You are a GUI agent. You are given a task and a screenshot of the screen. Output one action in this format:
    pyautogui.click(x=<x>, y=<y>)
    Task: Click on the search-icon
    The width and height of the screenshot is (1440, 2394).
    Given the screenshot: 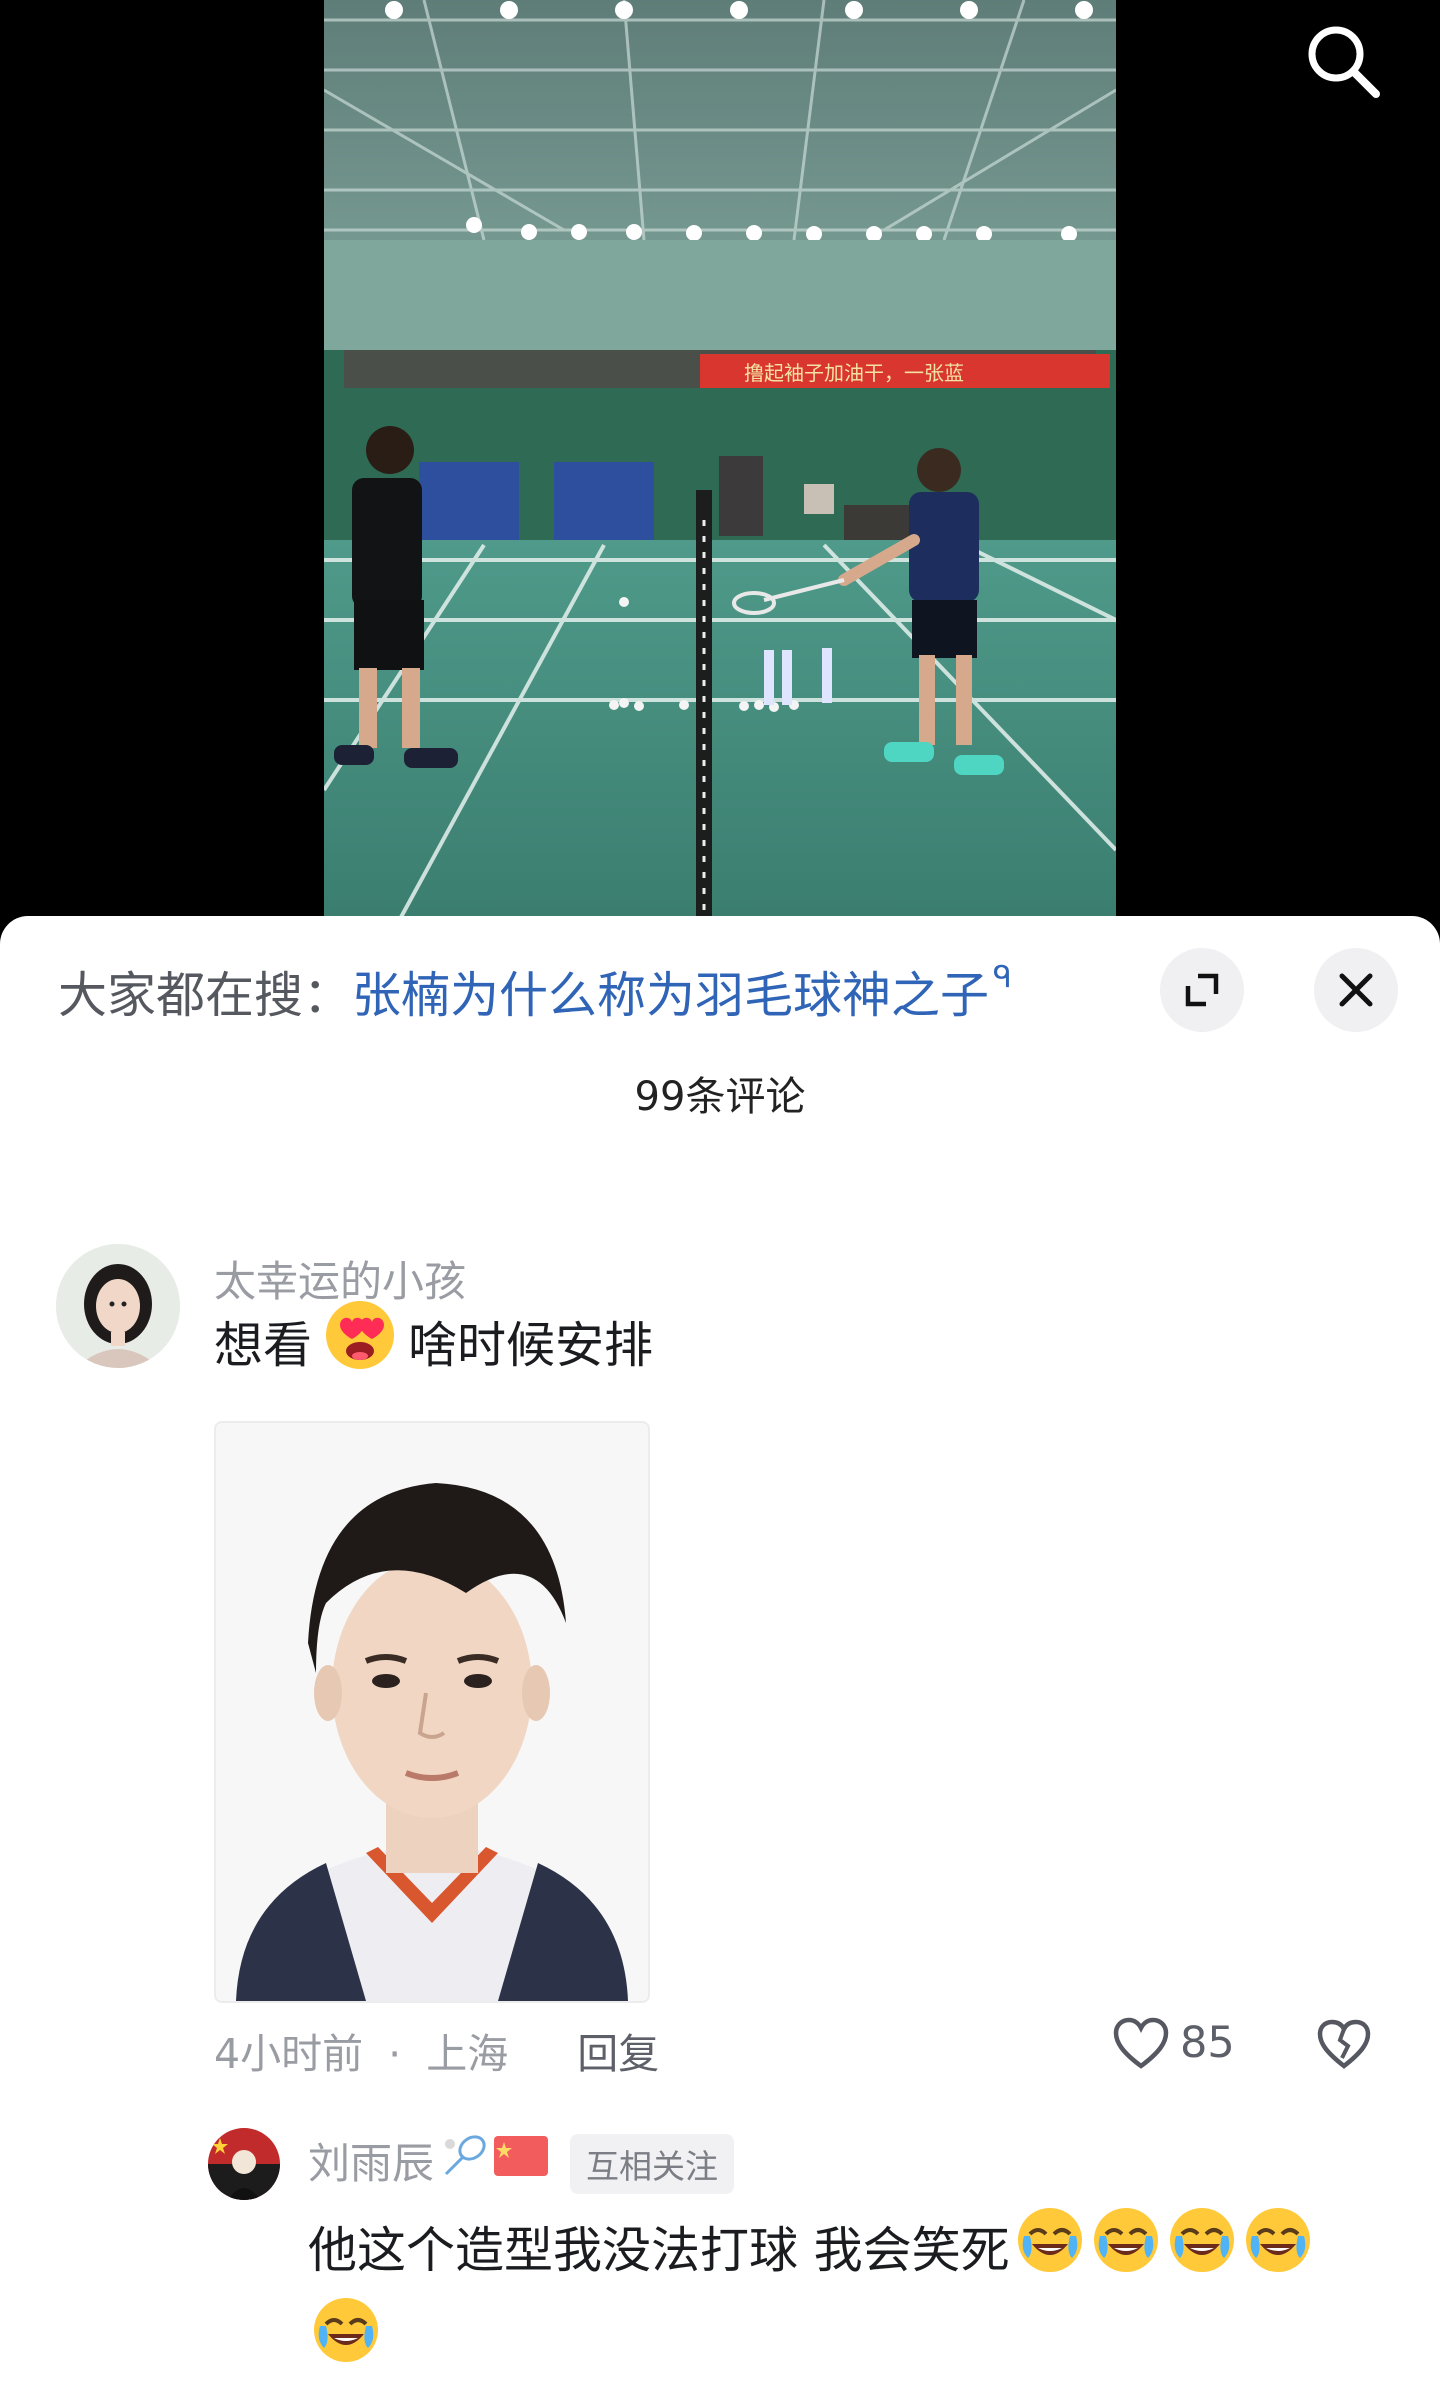 What is the action you would take?
    pyautogui.click(x=1344, y=62)
    